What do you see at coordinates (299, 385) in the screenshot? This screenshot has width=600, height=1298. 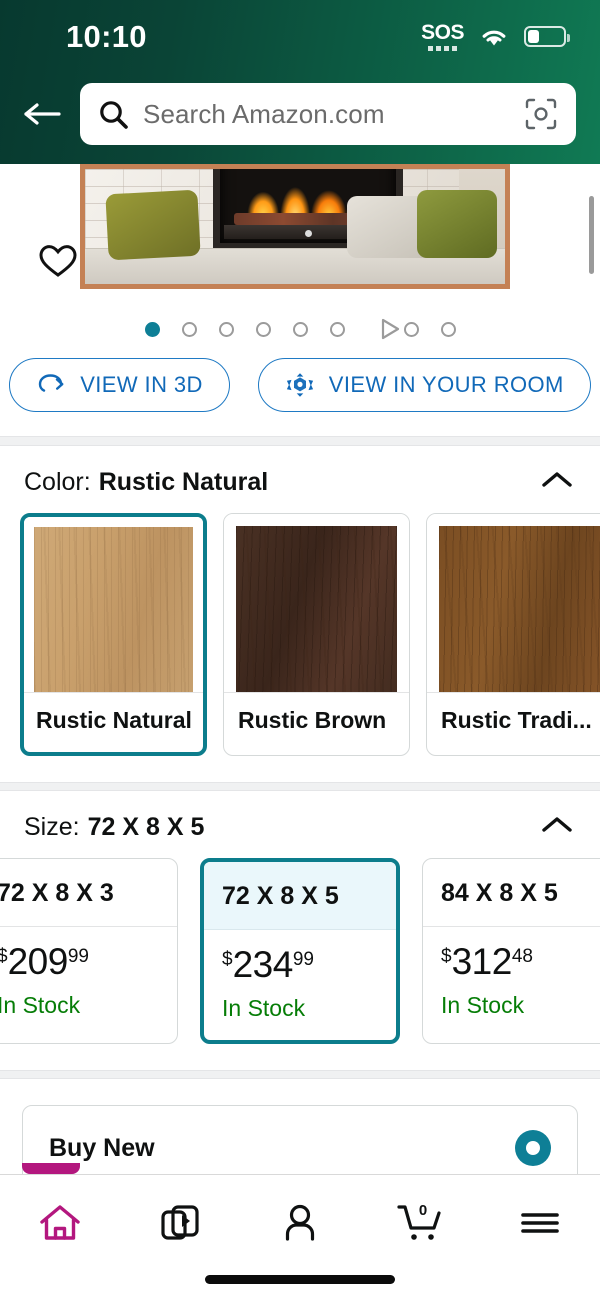 I see `ar-cube-icon` at bounding box center [299, 385].